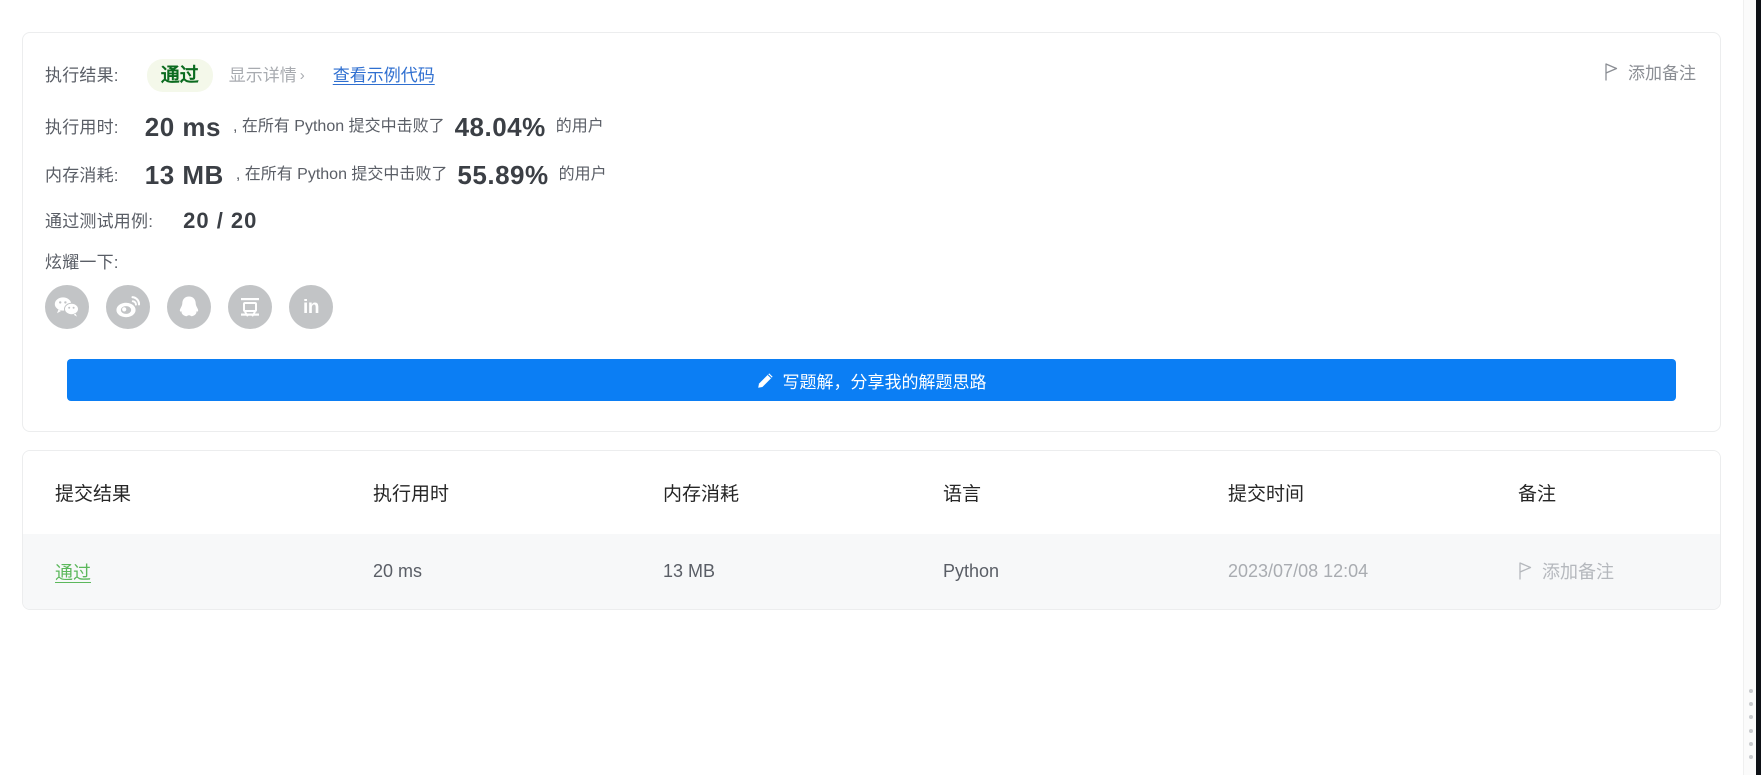  I want to click on column-header-note: 备注, so click(1619, 492).